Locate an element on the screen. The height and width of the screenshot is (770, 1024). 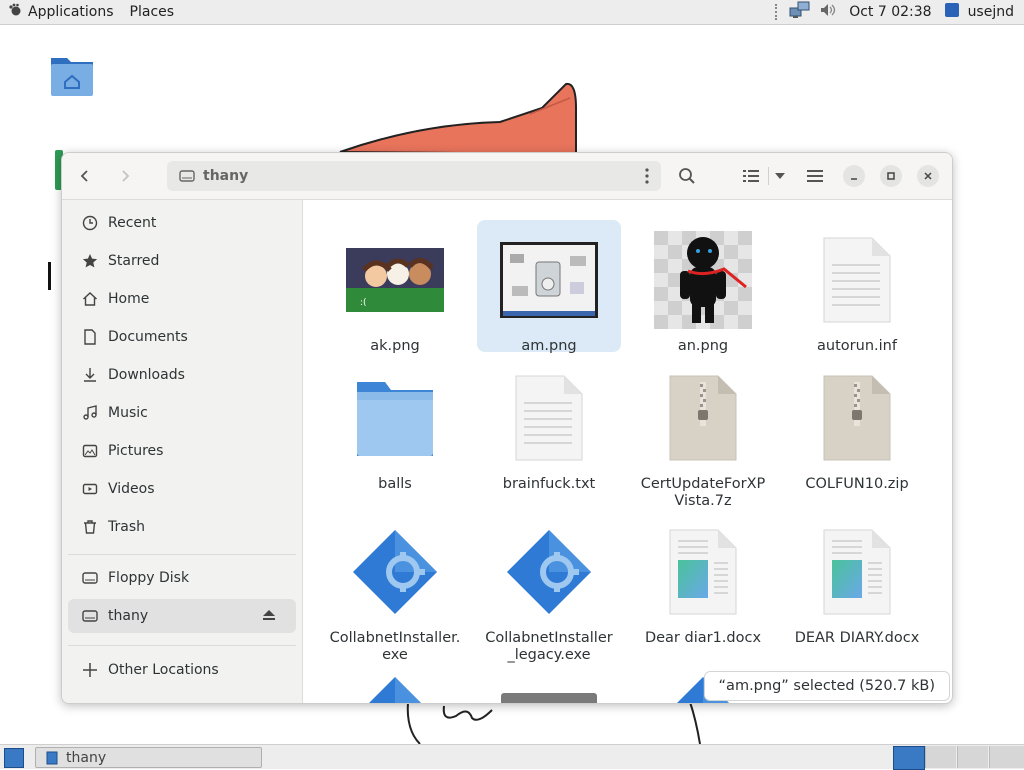
view-list-button is located at coordinates (751, 176).